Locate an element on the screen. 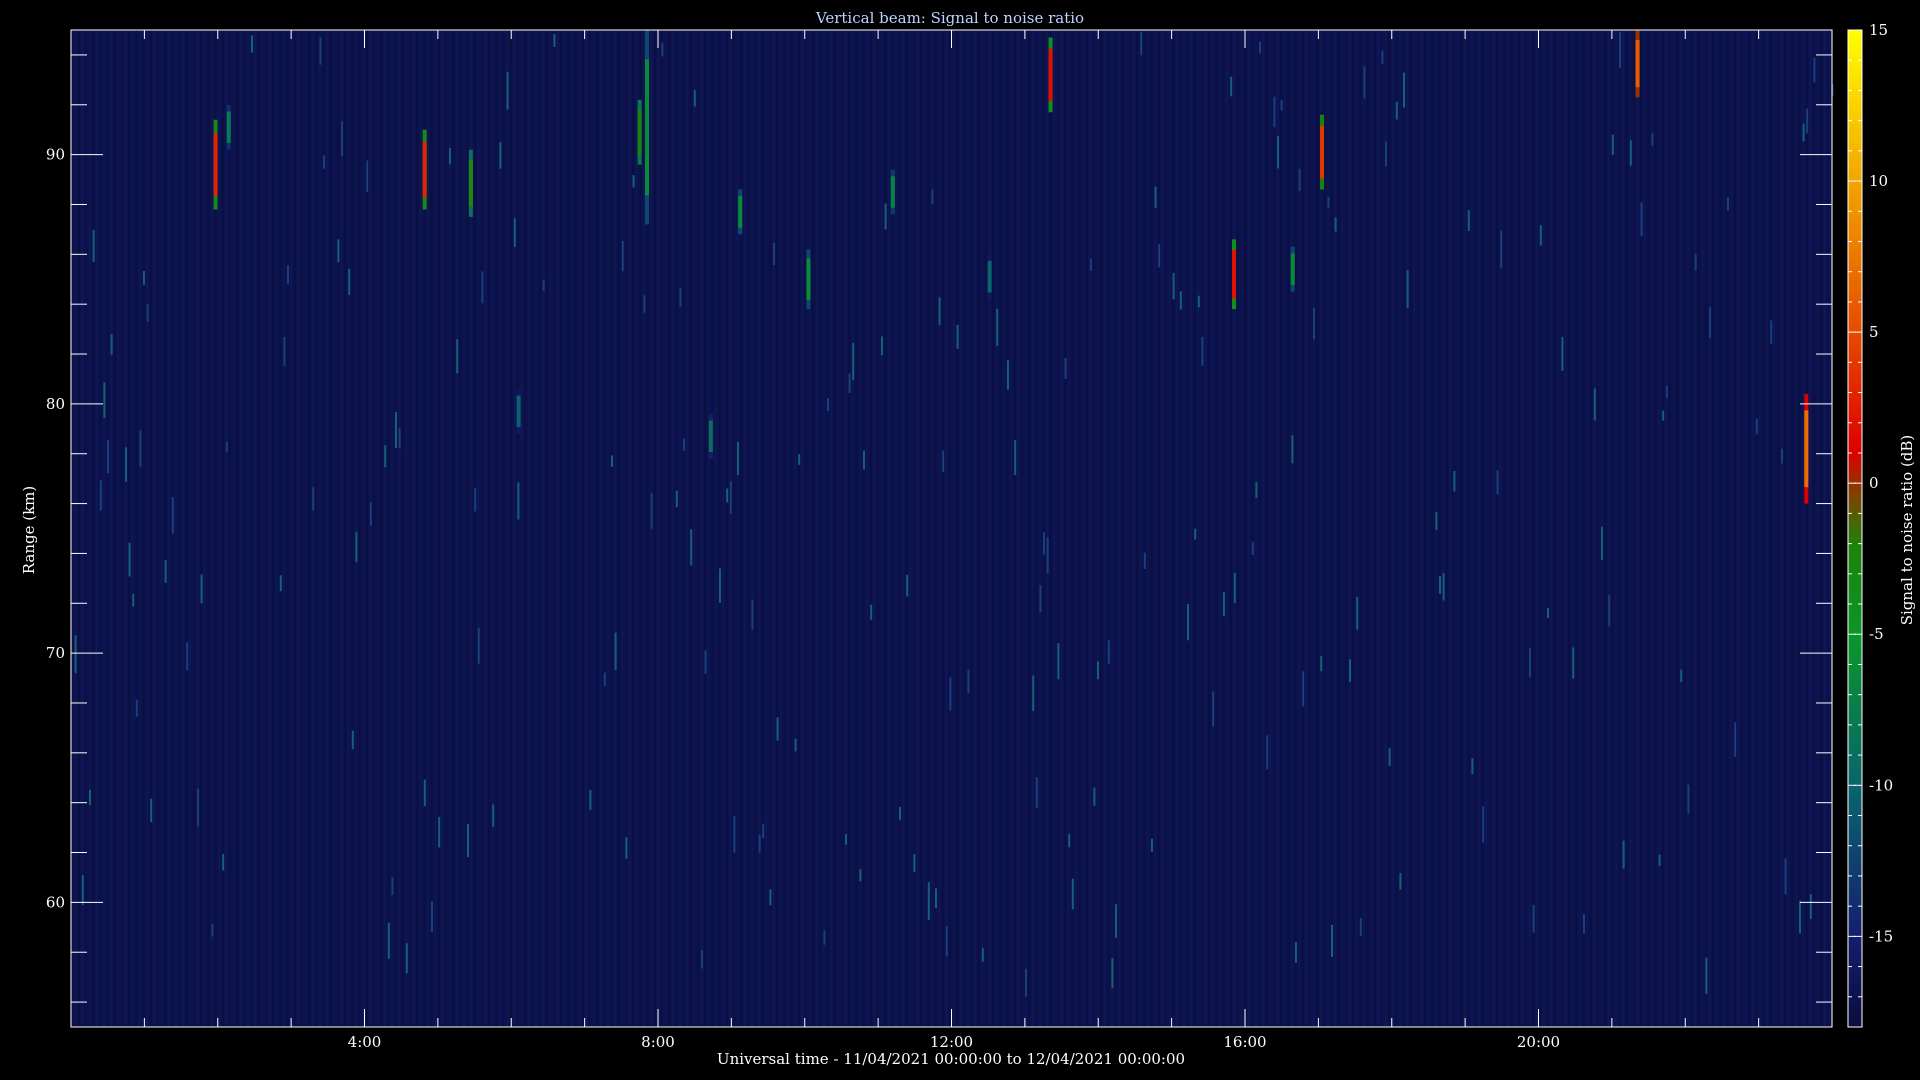 Image resolution: width=1920 pixels, height=1080 pixels. y-tick-label: 80 is located at coordinates (55, 404).